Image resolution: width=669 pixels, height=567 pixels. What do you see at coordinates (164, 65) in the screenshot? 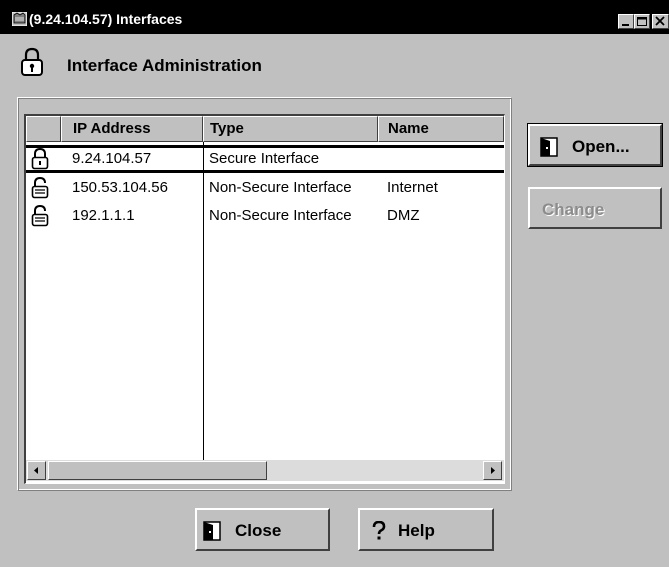
I see `page-title: Interface Administration` at bounding box center [164, 65].